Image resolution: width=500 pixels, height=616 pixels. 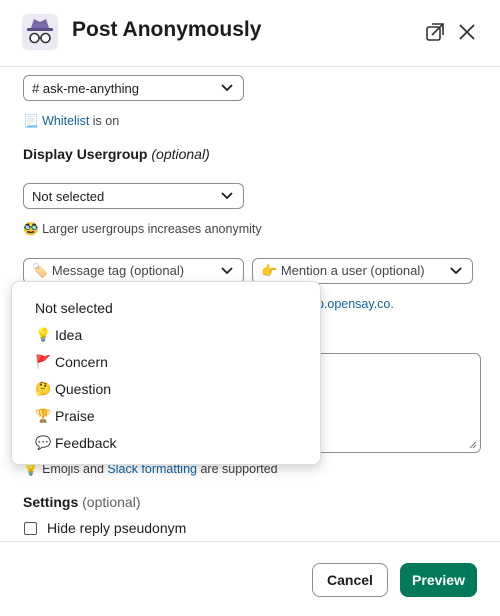 What do you see at coordinates (118, 270) in the screenshot?
I see `message-tag-text: Message tag (optional)` at bounding box center [118, 270].